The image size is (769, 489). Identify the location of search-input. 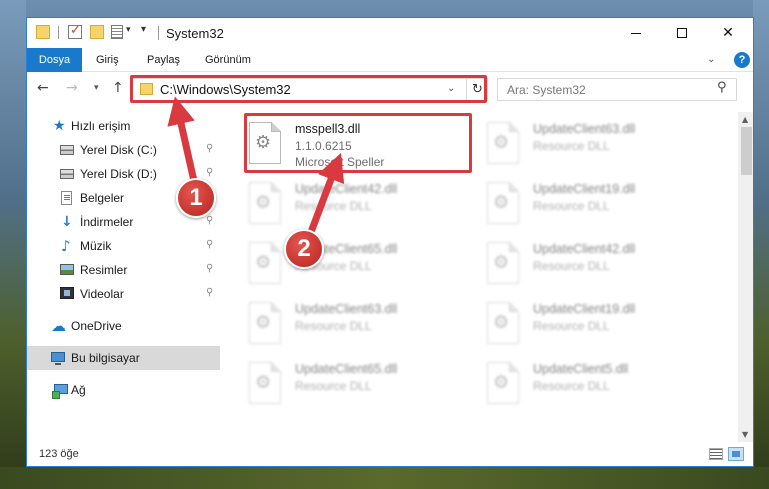
(603, 89).